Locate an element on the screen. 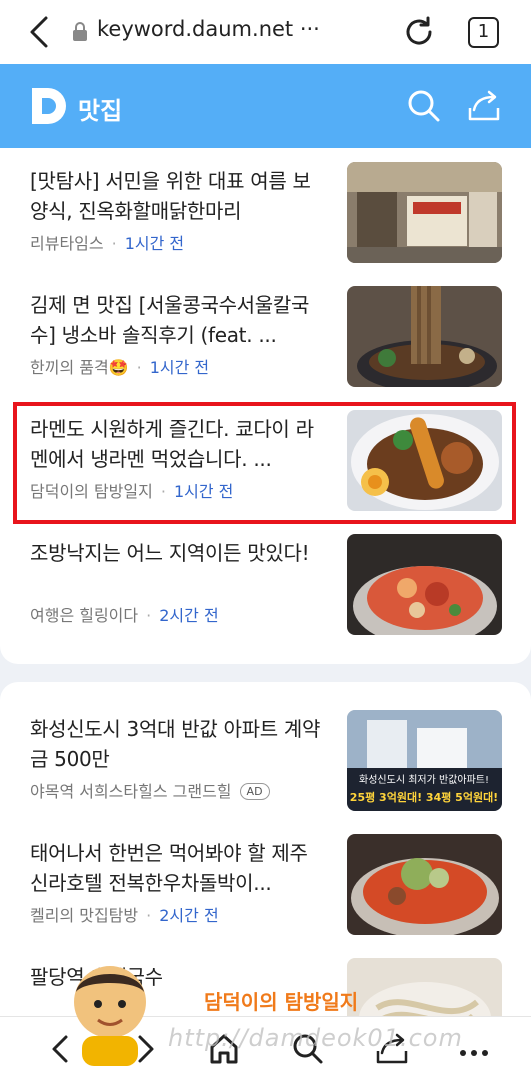 The height and width of the screenshot is (1080, 531). item-thumbnail: 화성신도시 최저가 반값아파트! 25평 3억원대! 34평 5억원대! is located at coordinates (424, 760).